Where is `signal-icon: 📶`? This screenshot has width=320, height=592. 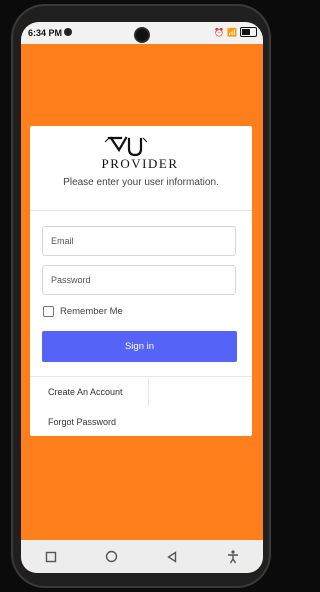
signal-icon: 📶 is located at coordinates (232, 32).